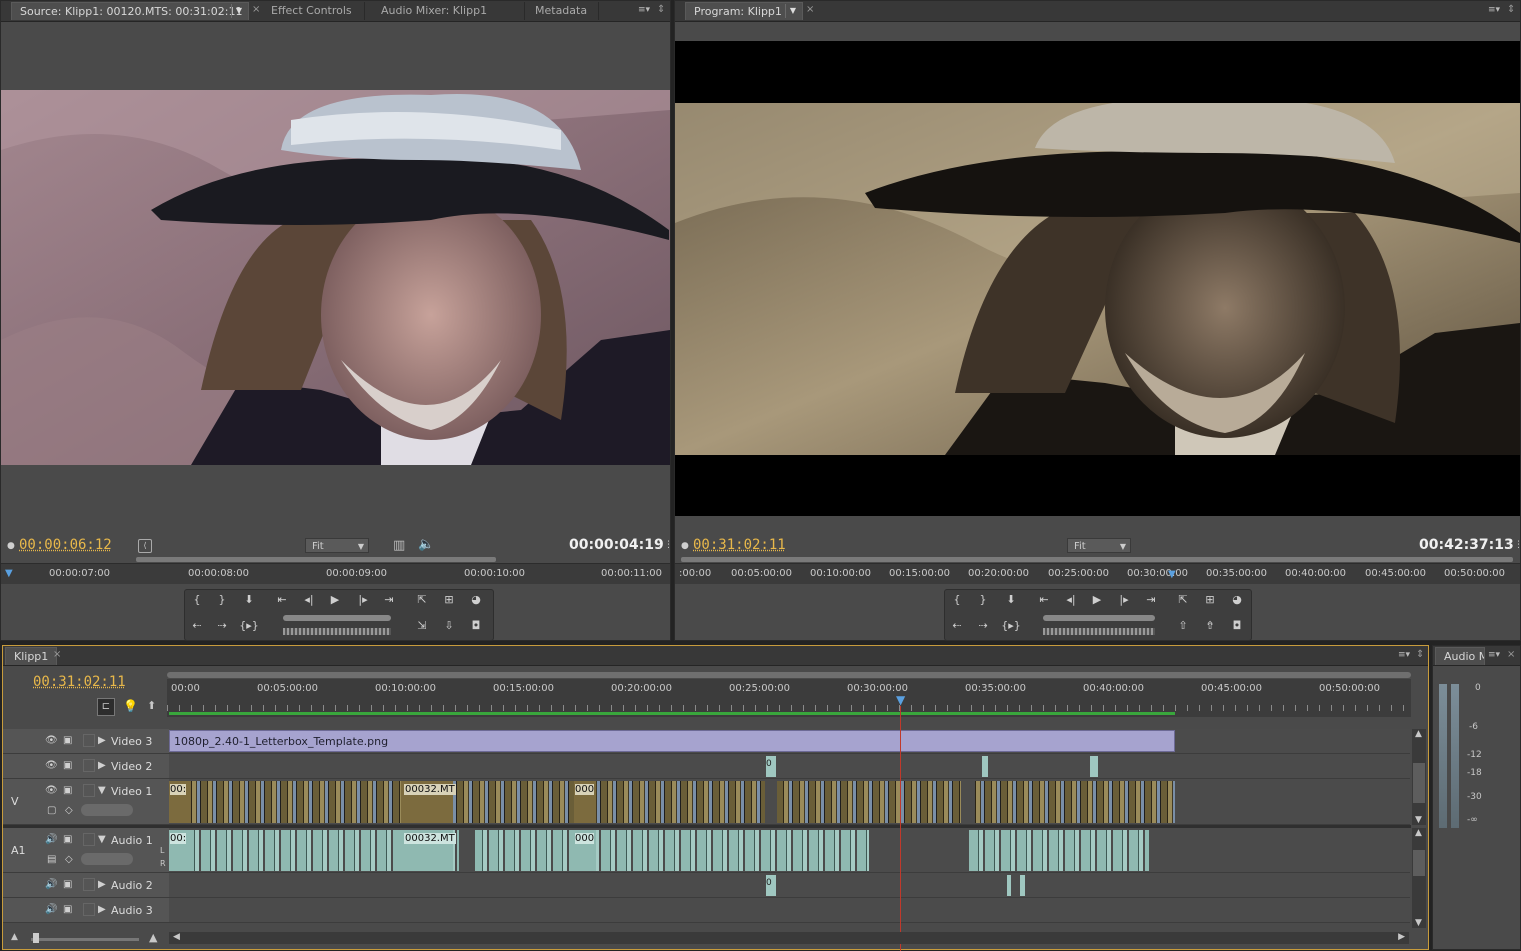 The height and width of the screenshot is (951, 1521). I want to click on keyframe-nav, so click(107, 859).